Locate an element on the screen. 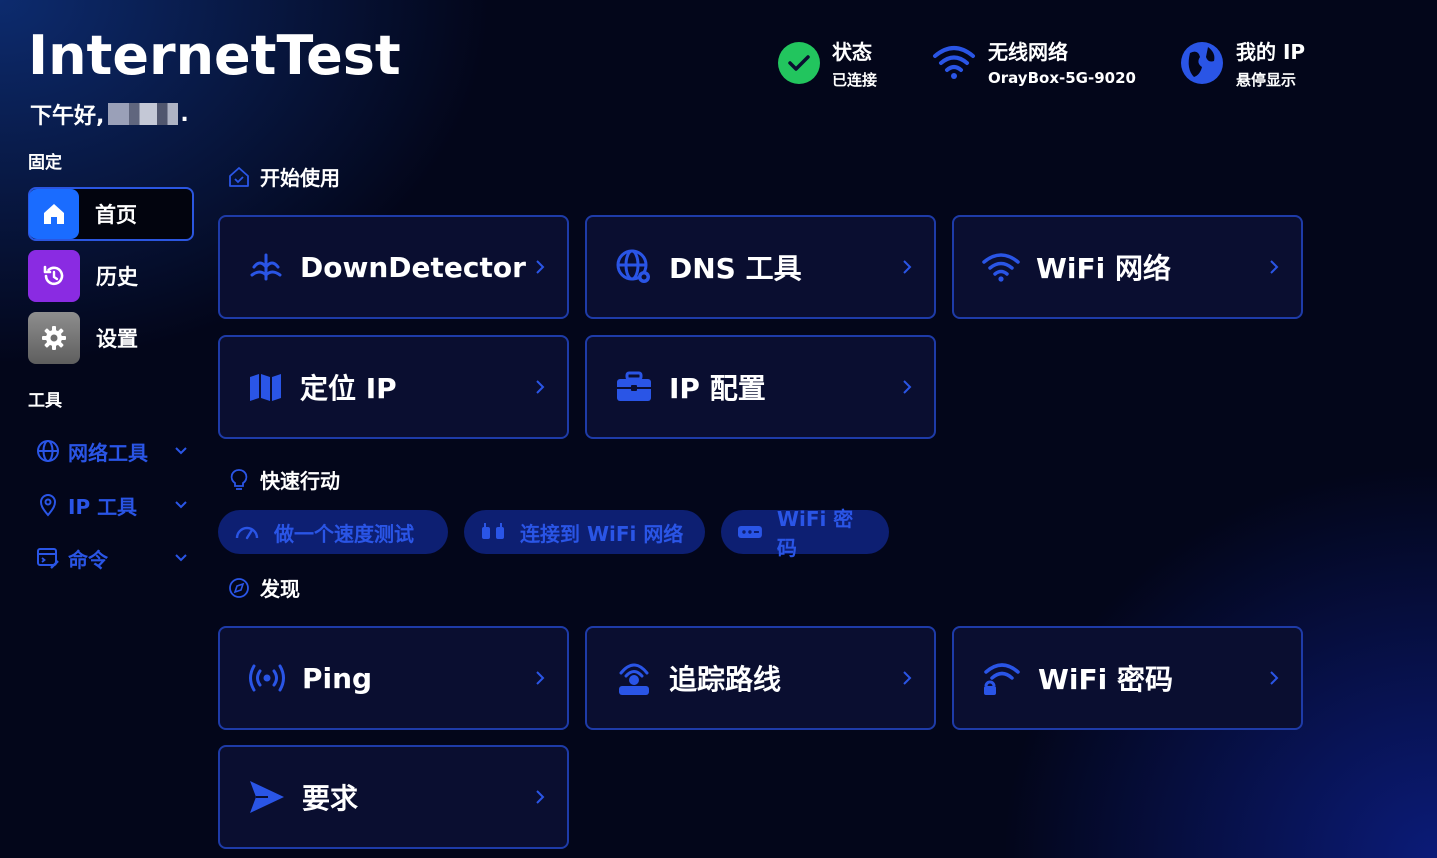 This screenshot has height=858, width=1437. nav-item-settings: 设置 is located at coordinates (111, 338).